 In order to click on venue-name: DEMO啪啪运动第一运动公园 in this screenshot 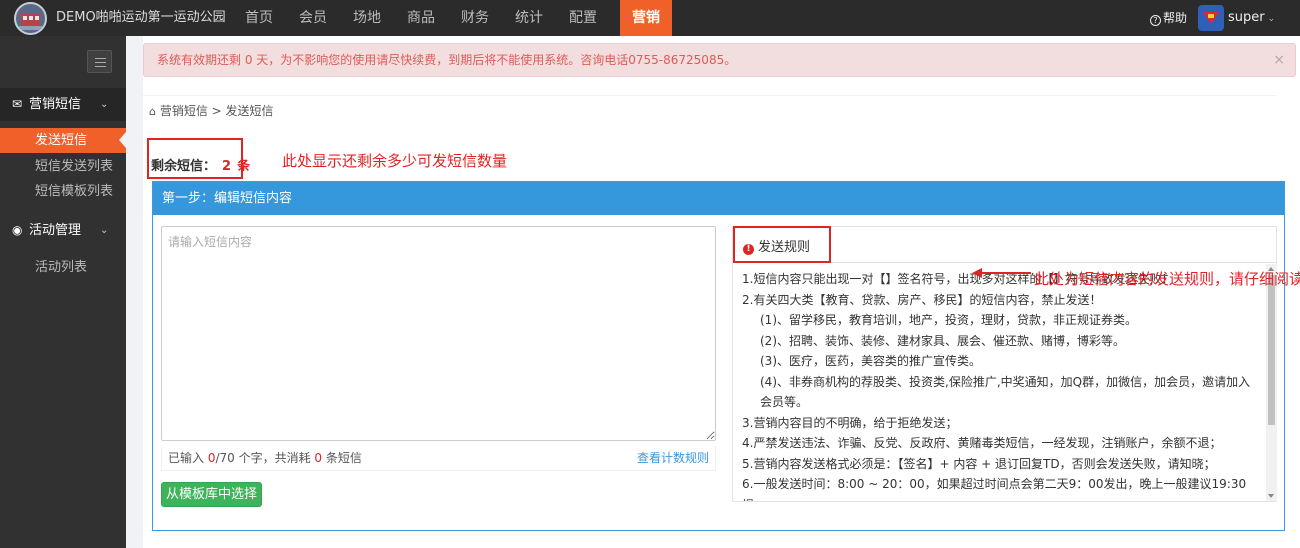, I will do `click(141, 17)`.